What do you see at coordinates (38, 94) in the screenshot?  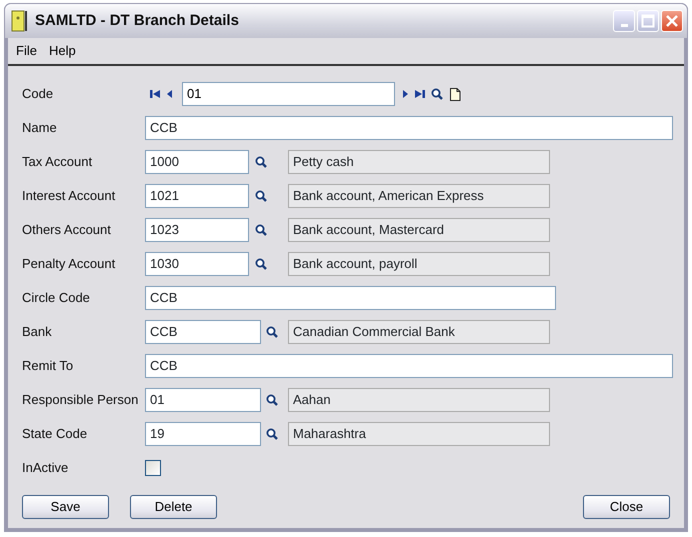 I see `field-label: Code` at bounding box center [38, 94].